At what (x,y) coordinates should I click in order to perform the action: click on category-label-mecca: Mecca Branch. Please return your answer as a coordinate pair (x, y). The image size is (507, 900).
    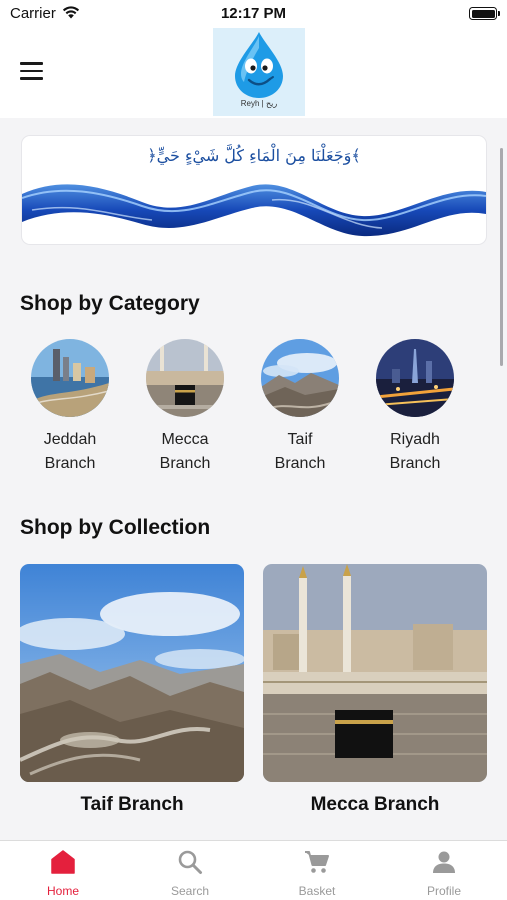
    Looking at the image, I should click on (185, 452).